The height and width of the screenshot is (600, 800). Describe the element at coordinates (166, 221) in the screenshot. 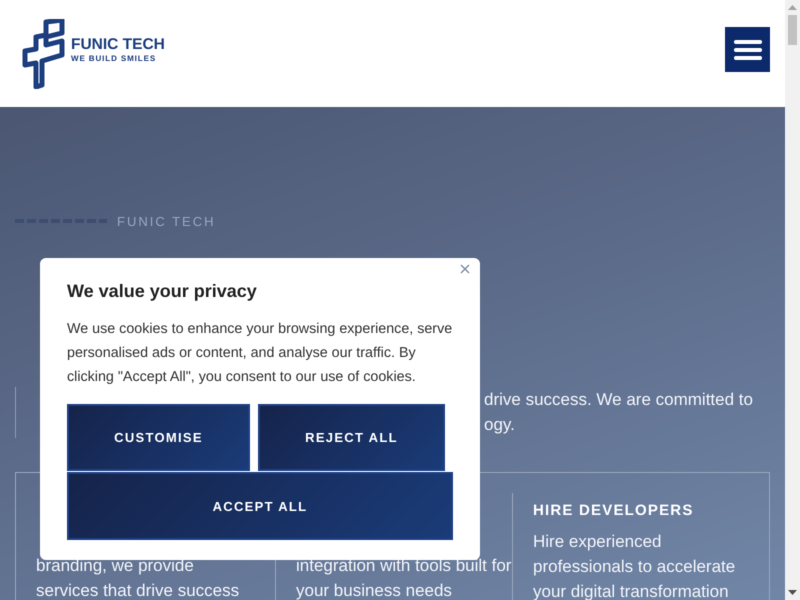

I see `eyebrow-text: FUNIC TECH` at that location.